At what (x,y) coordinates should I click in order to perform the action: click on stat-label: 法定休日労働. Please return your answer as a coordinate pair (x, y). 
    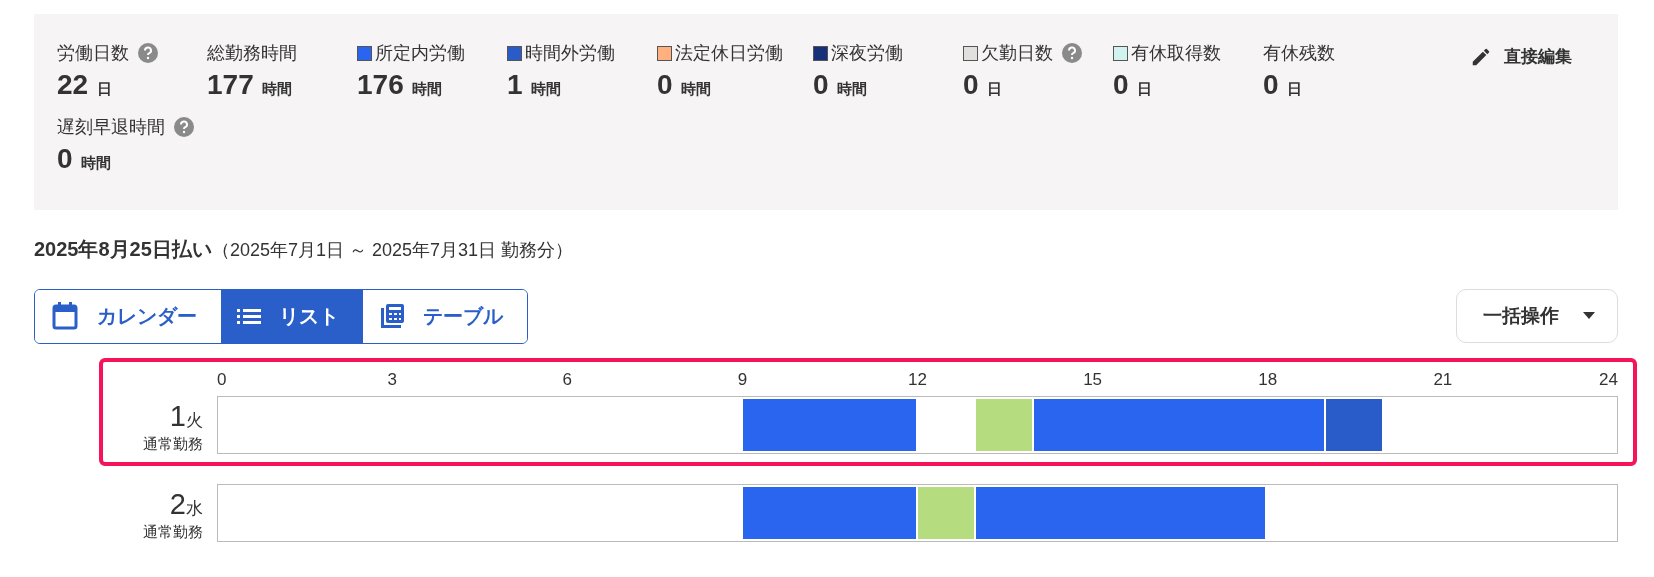
    Looking at the image, I should click on (729, 53).